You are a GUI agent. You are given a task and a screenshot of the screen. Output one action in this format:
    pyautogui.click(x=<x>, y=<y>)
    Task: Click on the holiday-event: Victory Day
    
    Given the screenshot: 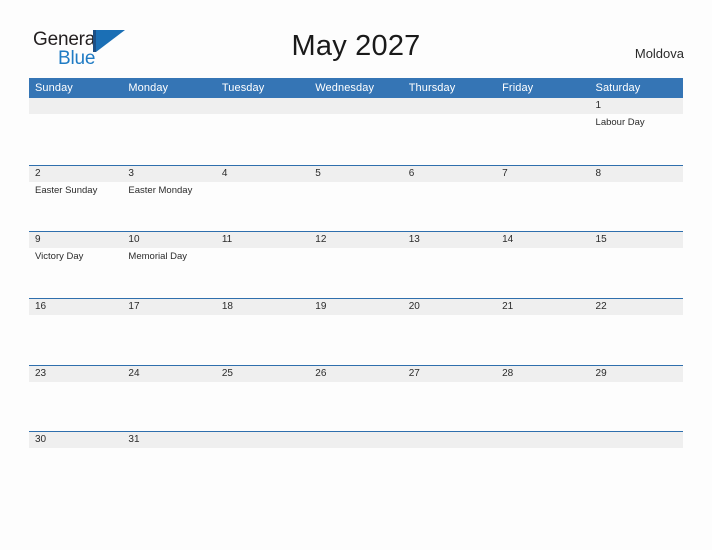 What is the action you would take?
    pyautogui.click(x=59, y=257)
    